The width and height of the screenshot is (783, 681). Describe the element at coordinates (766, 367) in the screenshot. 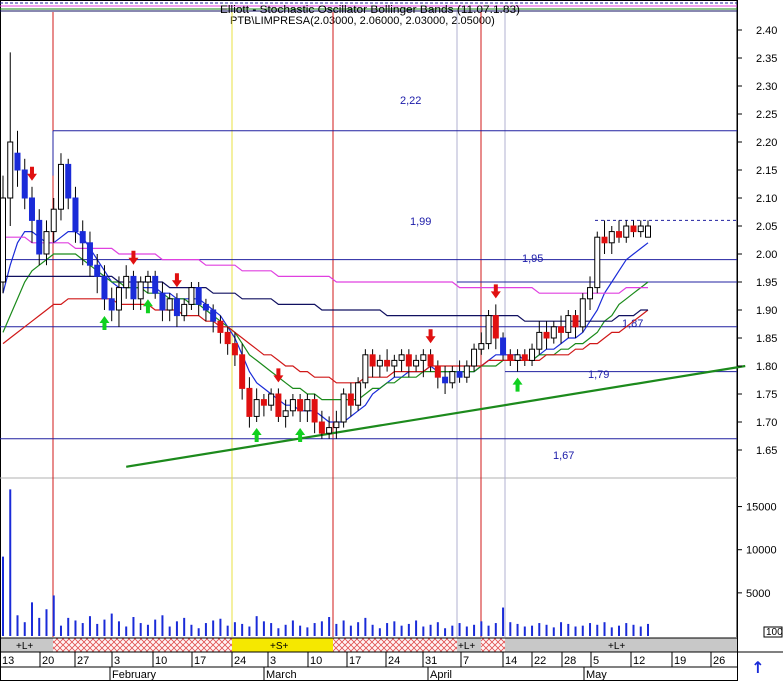

I see `price-tick-label-12: 1.80` at that location.